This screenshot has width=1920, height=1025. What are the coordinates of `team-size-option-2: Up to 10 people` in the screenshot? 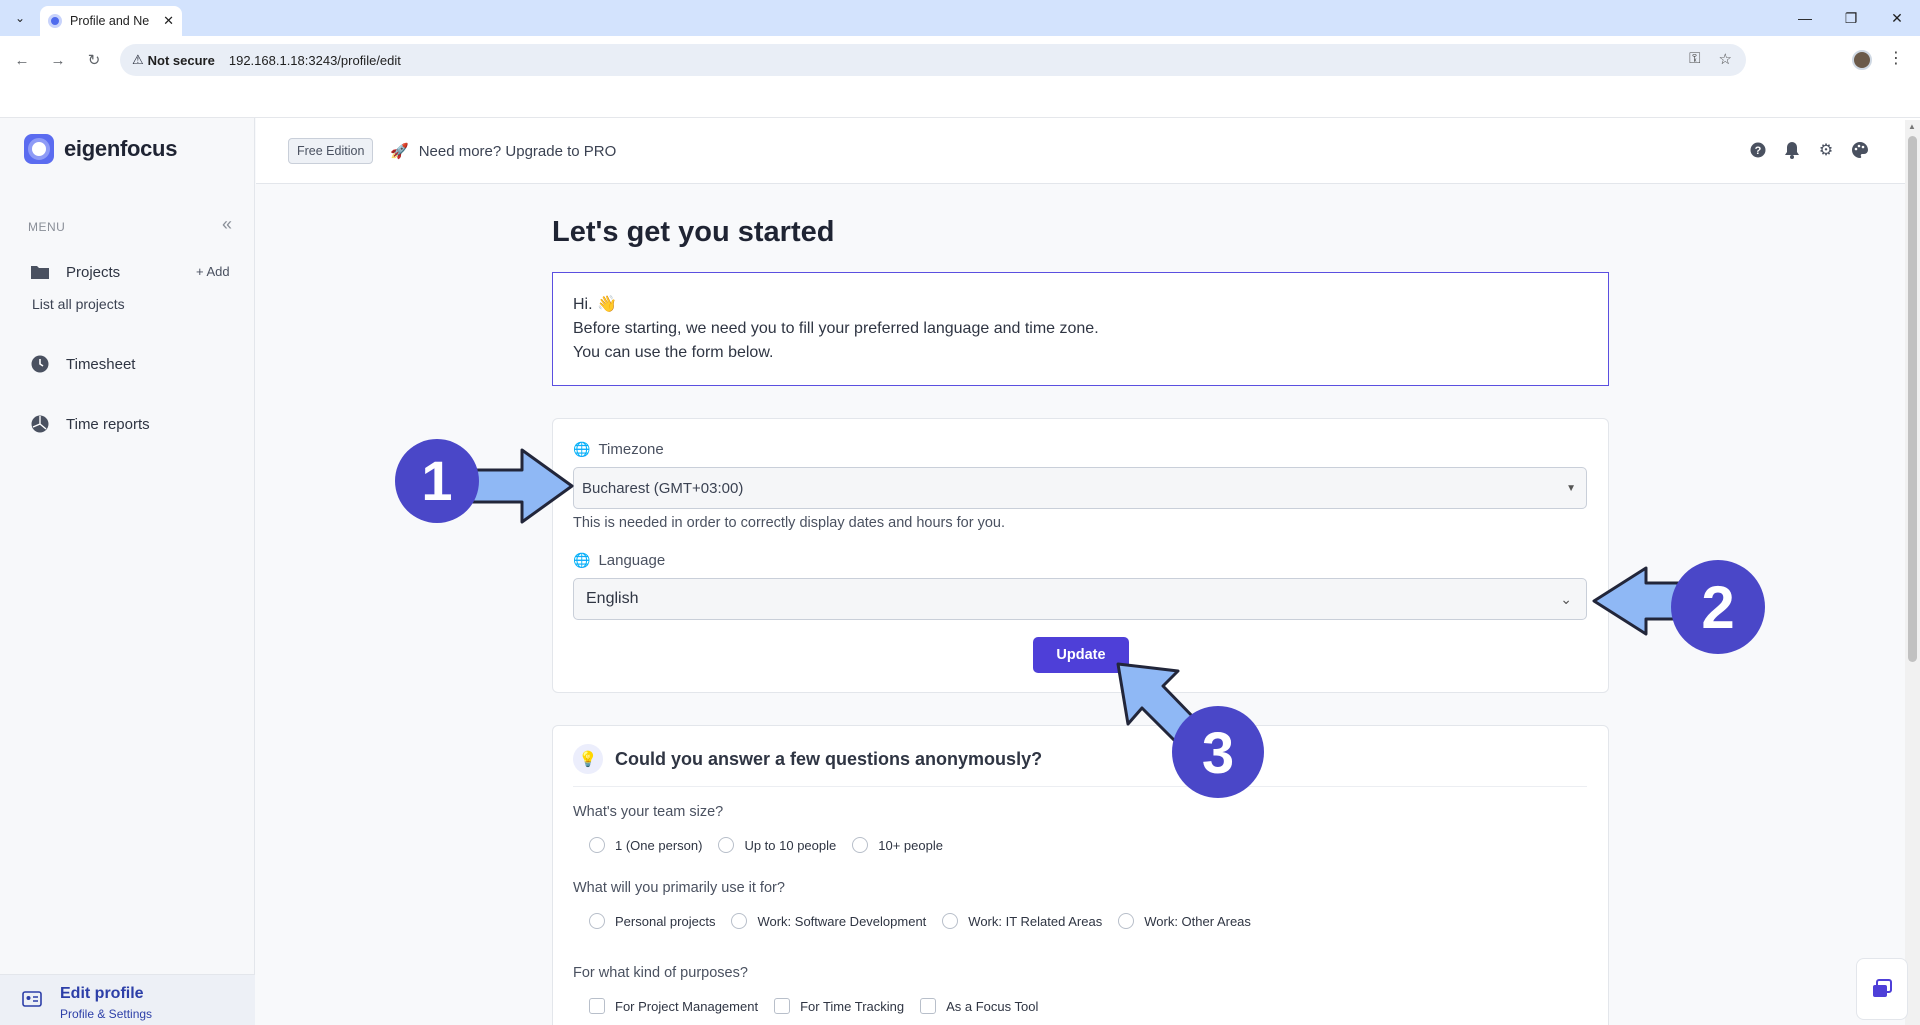 It's located at (777, 845).